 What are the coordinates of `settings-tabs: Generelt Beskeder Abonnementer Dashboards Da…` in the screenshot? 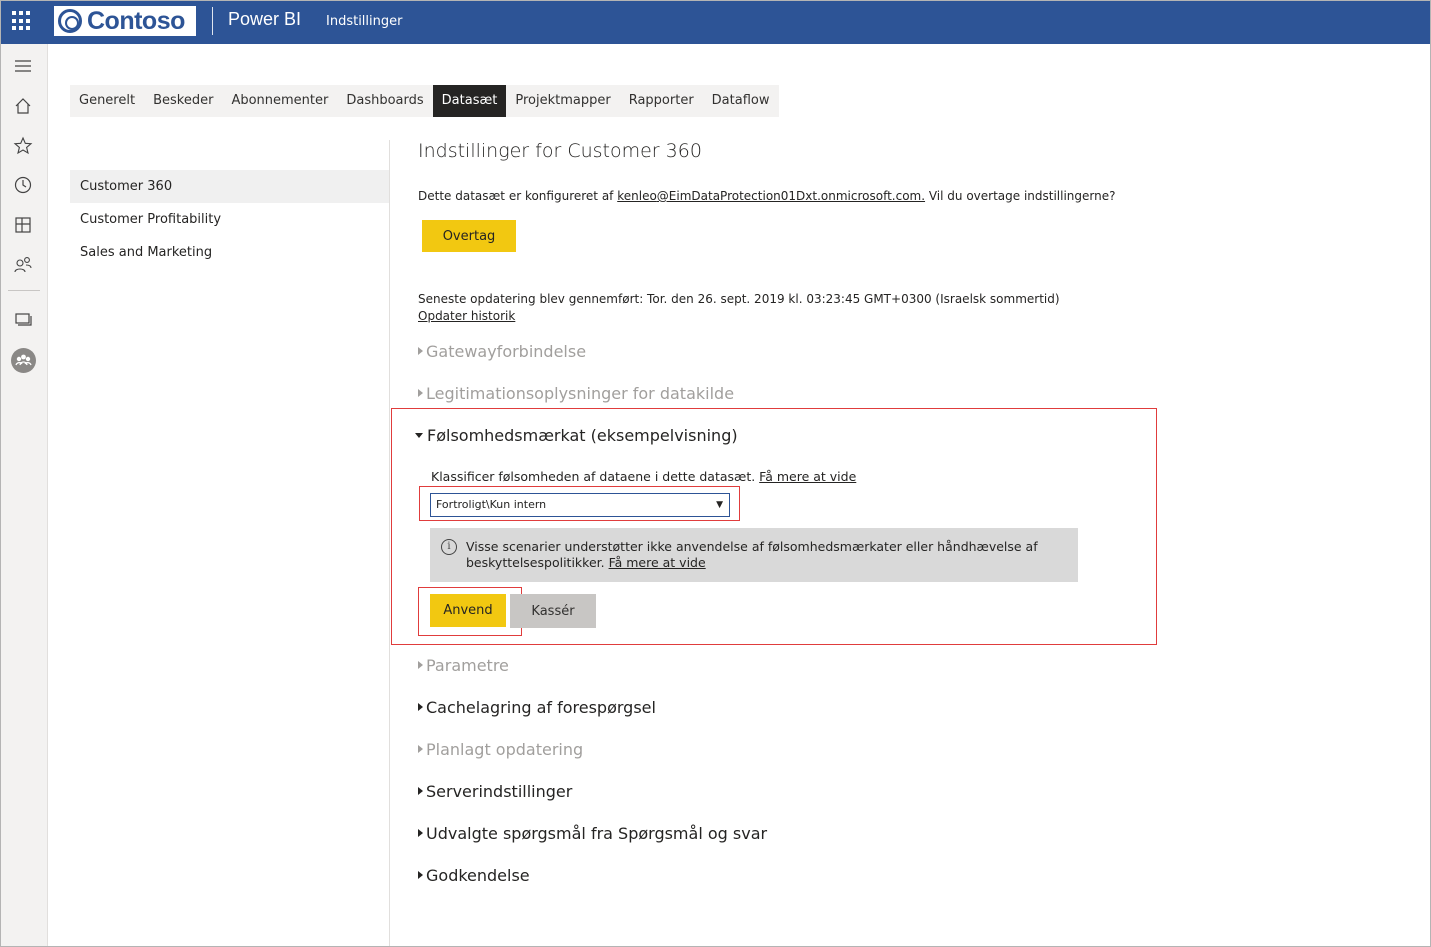 It's located at (424, 101).